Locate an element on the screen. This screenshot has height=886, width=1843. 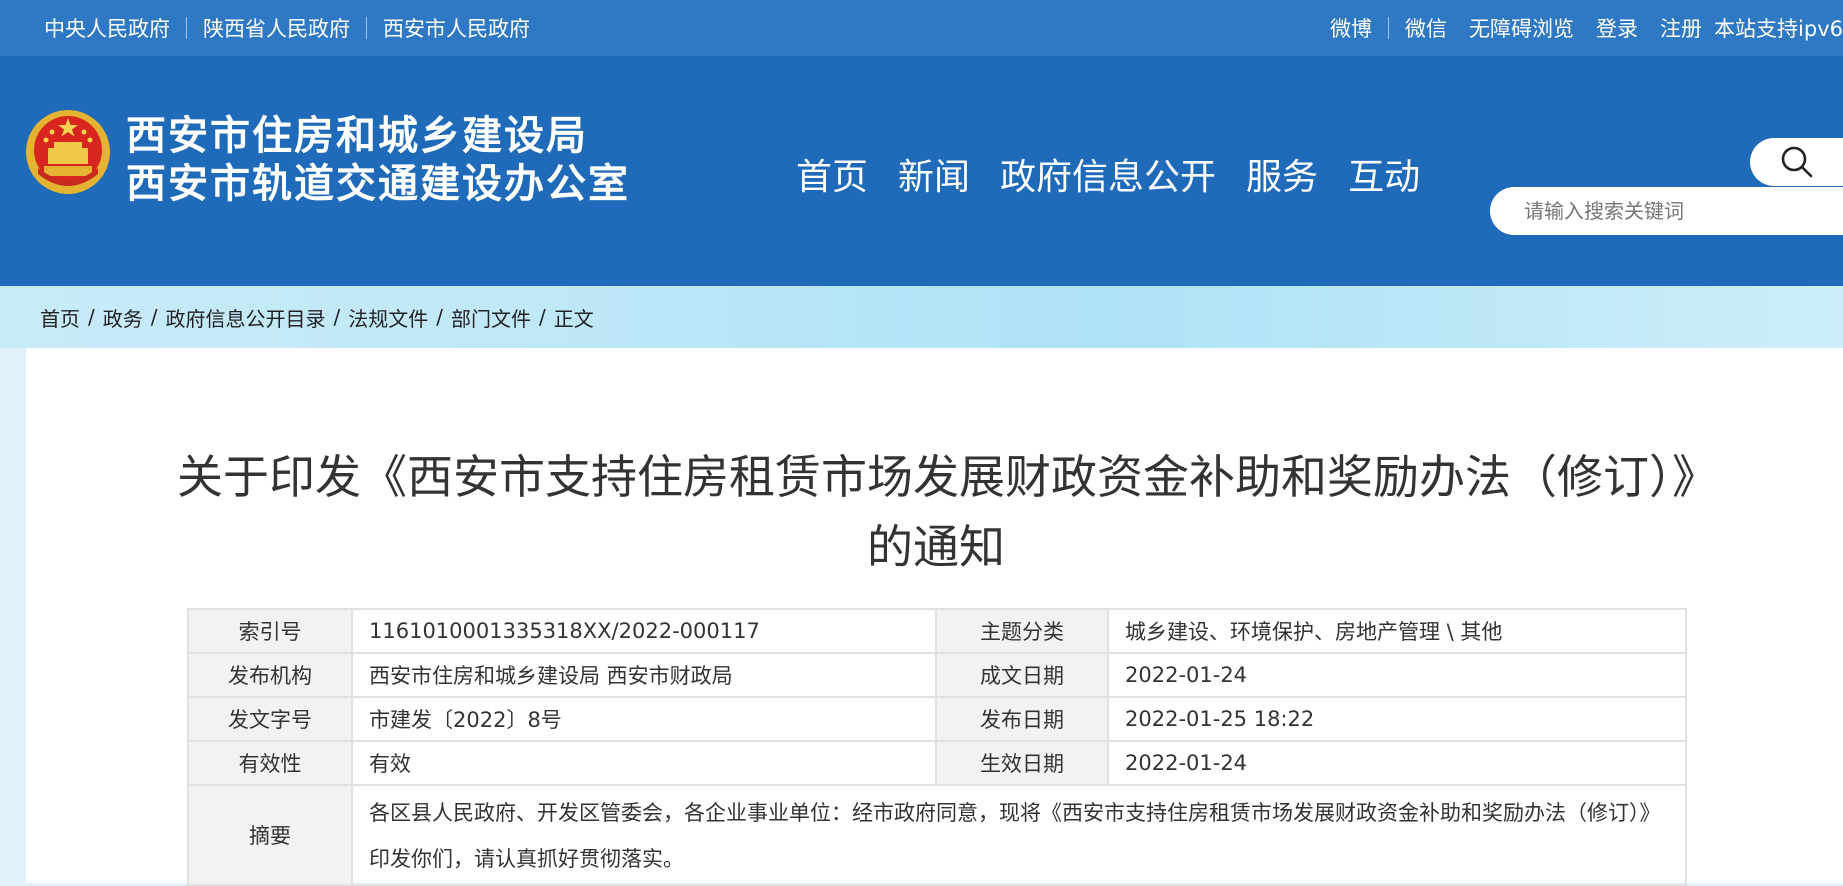
page-title: 关于印发《西安市支持住房租赁市场发展财政资金补助和奖励办法（修订）》的通知 is located at coordinates (936, 512).